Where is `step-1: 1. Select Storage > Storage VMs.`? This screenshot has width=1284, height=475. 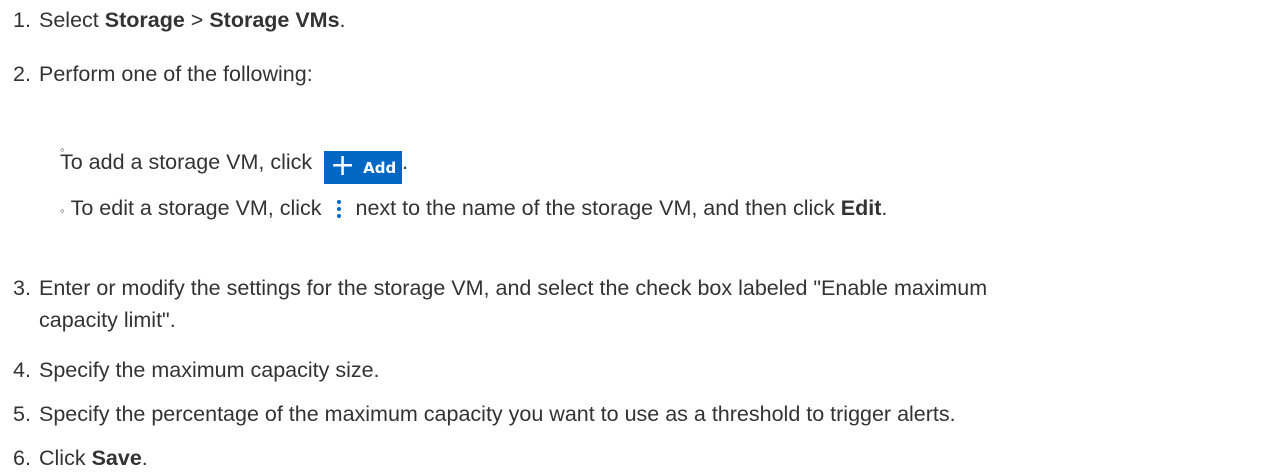
step-1: 1. Select Storage > Storage VMs. is located at coordinates (643, 20).